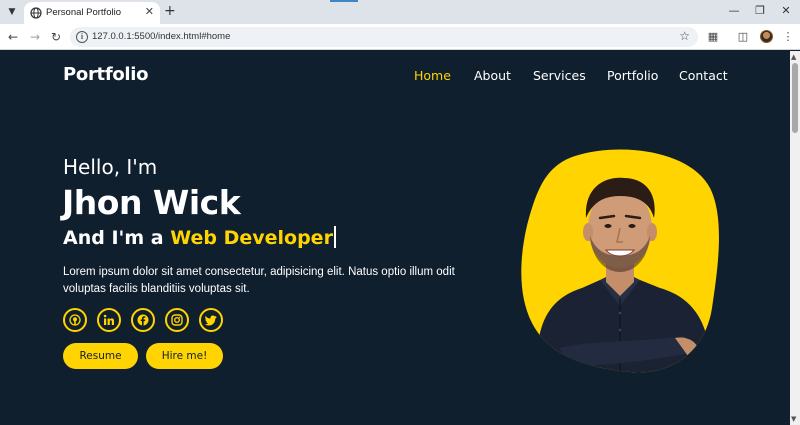 The image size is (800, 425). What do you see at coordinates (432, 75) in the screenshot?
I see `nav-home: Home` at bounding box center [432, 75].